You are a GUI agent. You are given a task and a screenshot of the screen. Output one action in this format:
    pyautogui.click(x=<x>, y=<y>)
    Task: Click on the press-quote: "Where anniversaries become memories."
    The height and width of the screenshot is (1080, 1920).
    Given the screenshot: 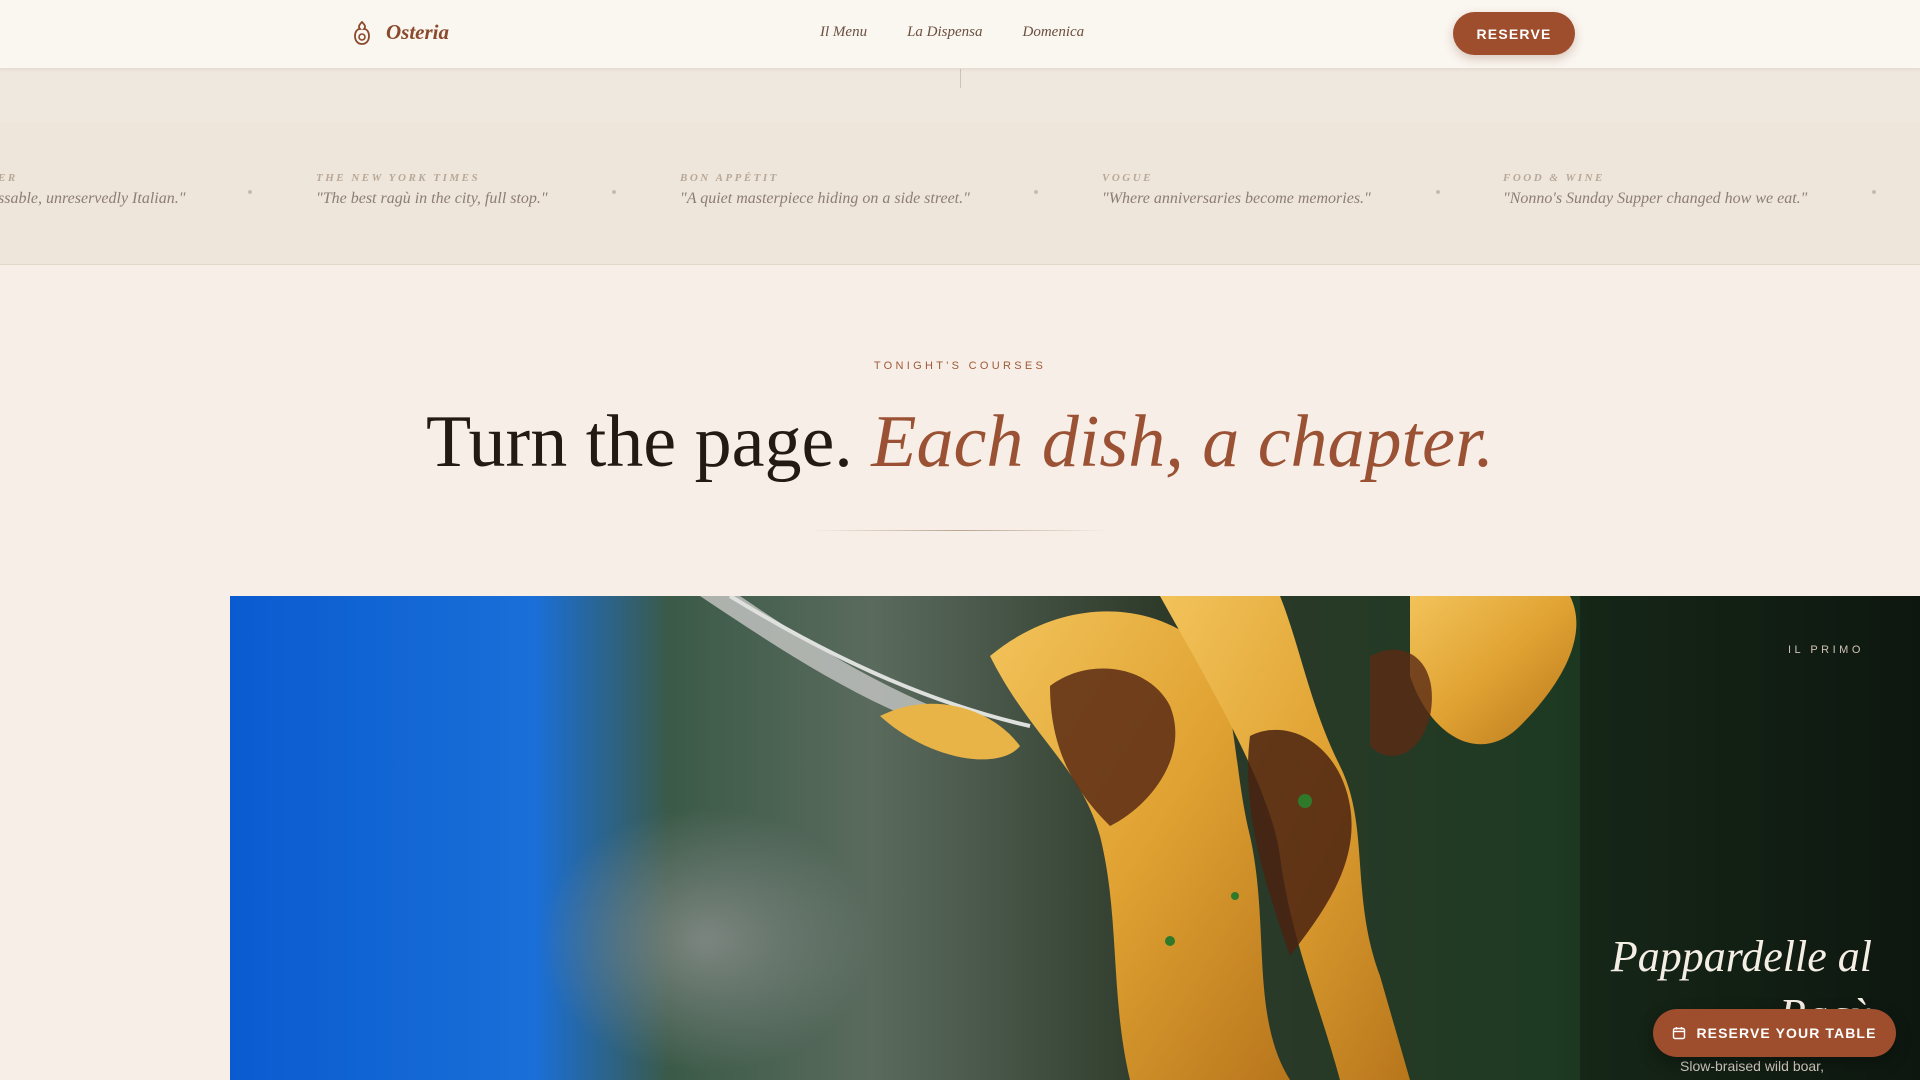 What is the action you would take?
    pyautogui.click(x=1236, y=198)
    